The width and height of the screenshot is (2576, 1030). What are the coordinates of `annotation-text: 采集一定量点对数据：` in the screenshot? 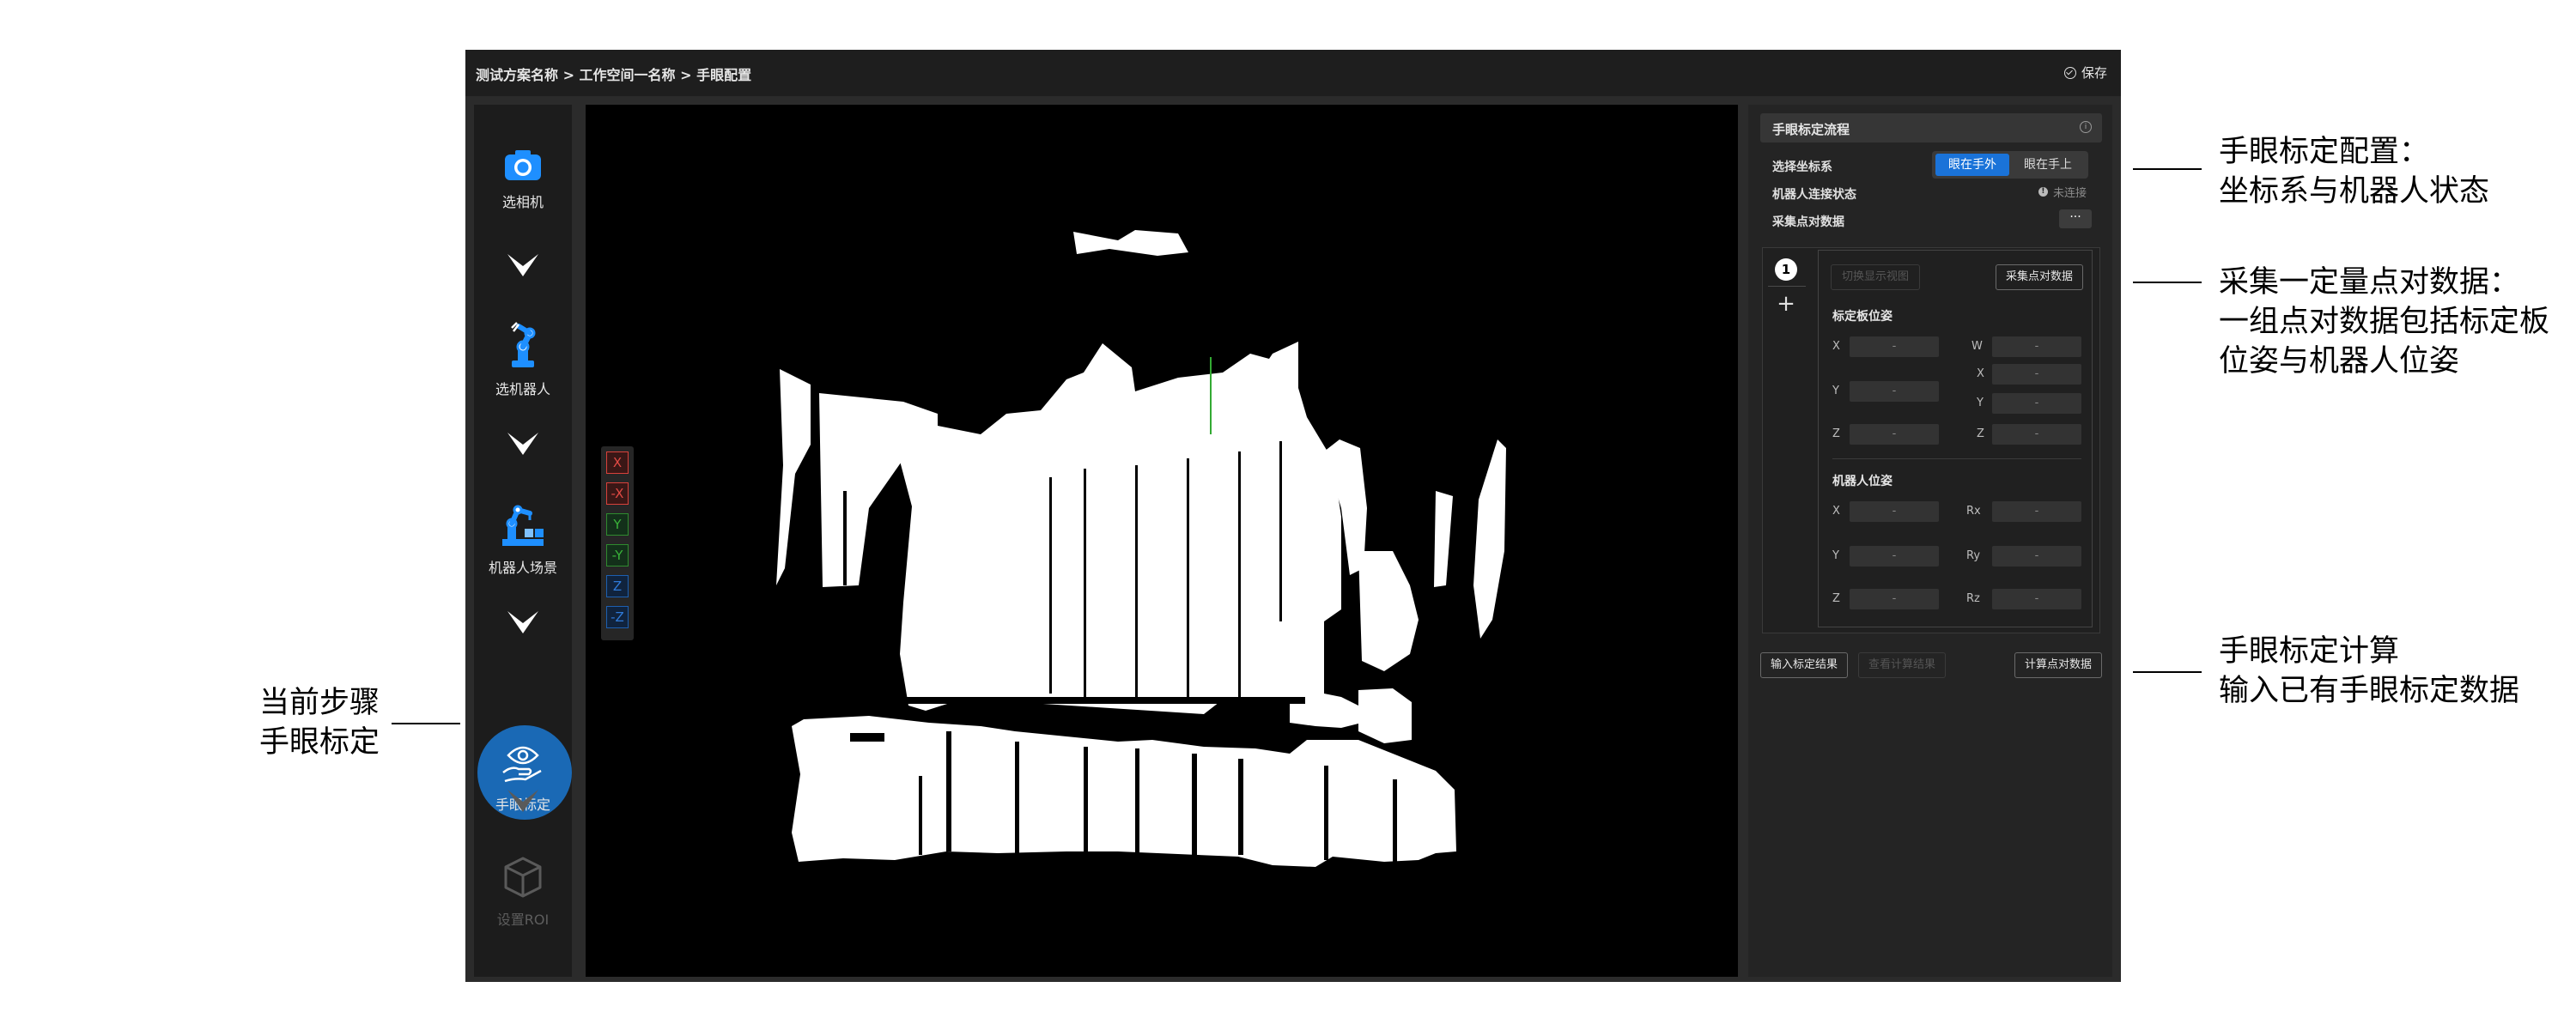 It's located at (2369, 282).